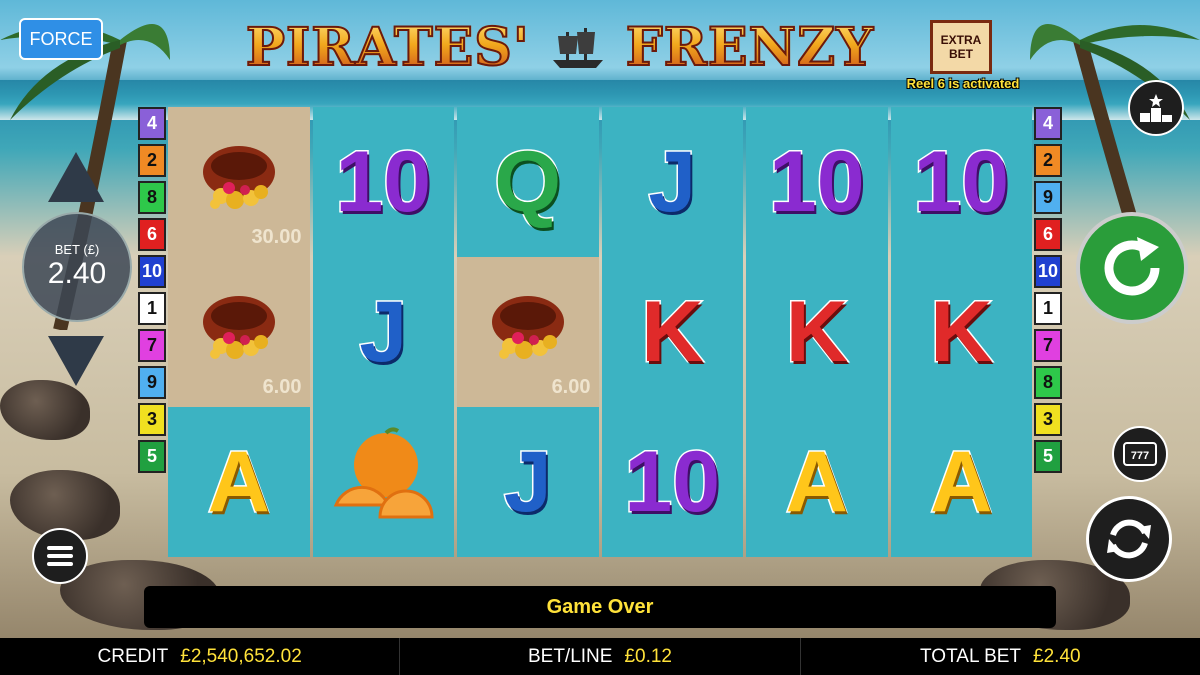 This screenshot has height=675, width=1200. I want to click on bet-decrease-arrow, so click(76, 361).